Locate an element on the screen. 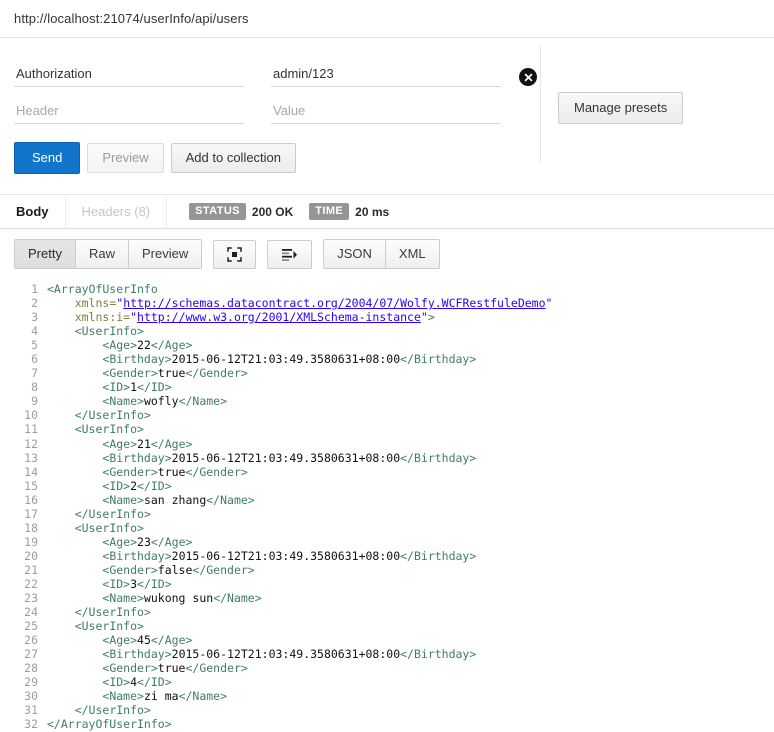 The image size is (774, 732). preview-request-button: Preview is located at coordinates (125, 158).